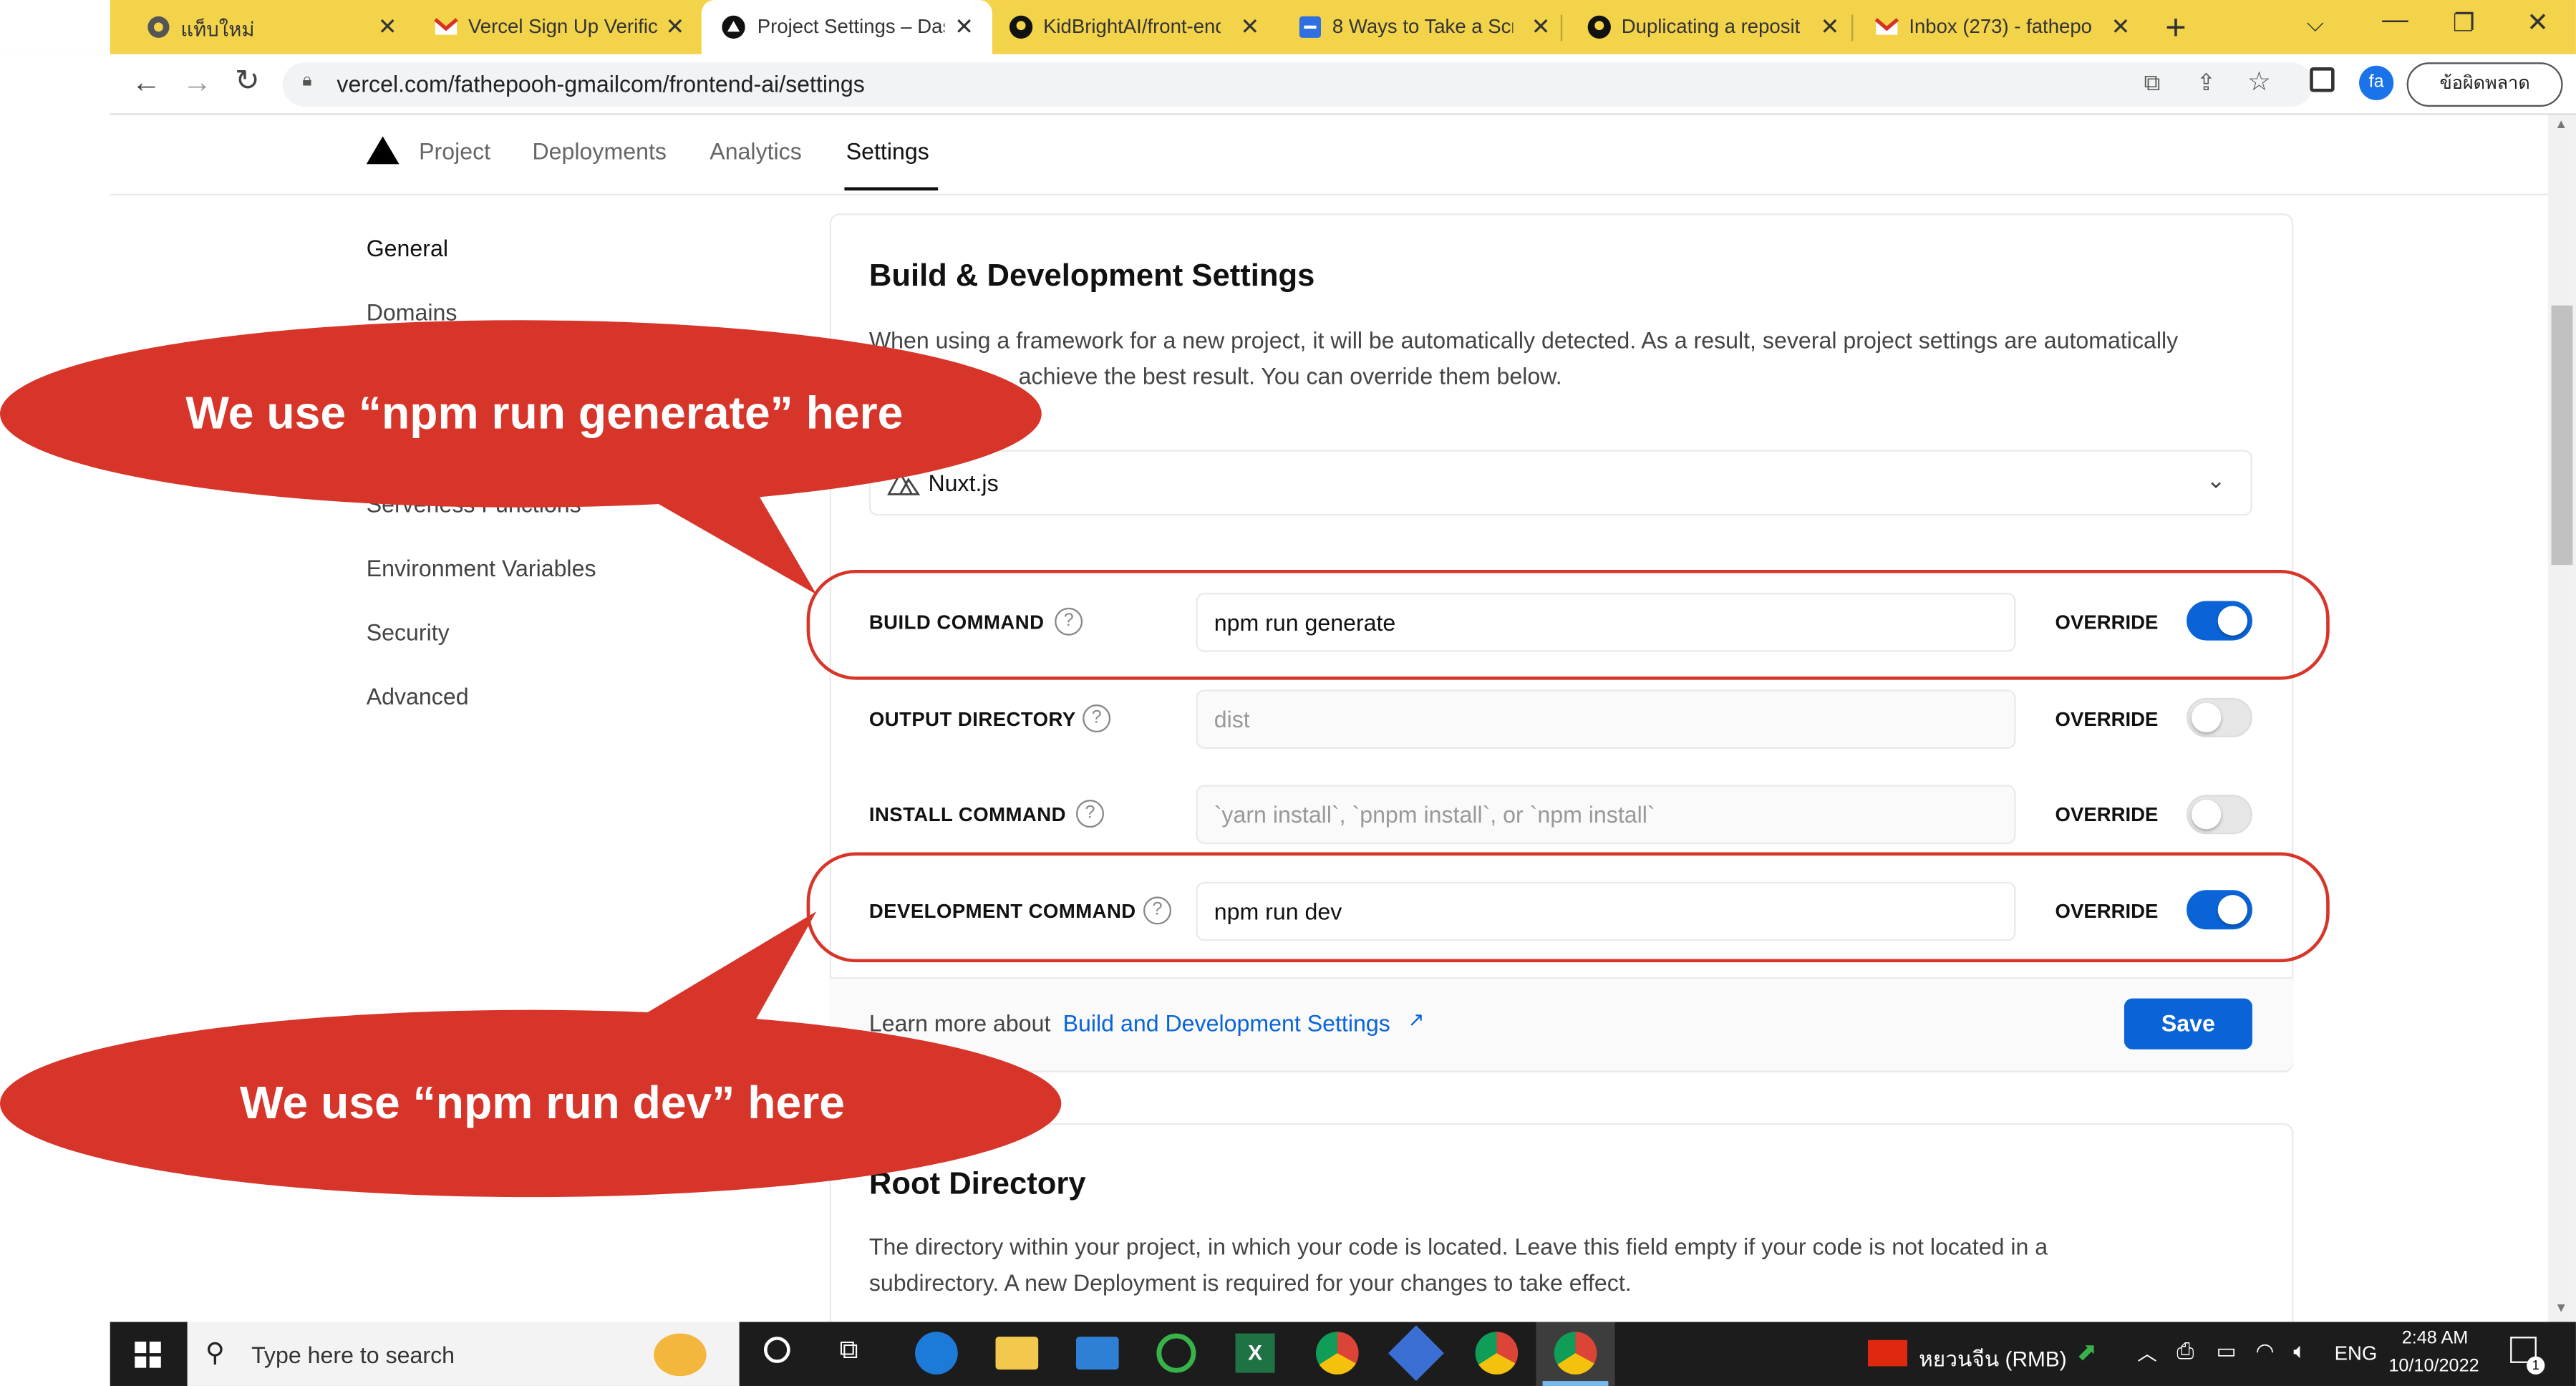  I want to click on scroll-down-arrow-icon: ▼, so click(2561, 1308).